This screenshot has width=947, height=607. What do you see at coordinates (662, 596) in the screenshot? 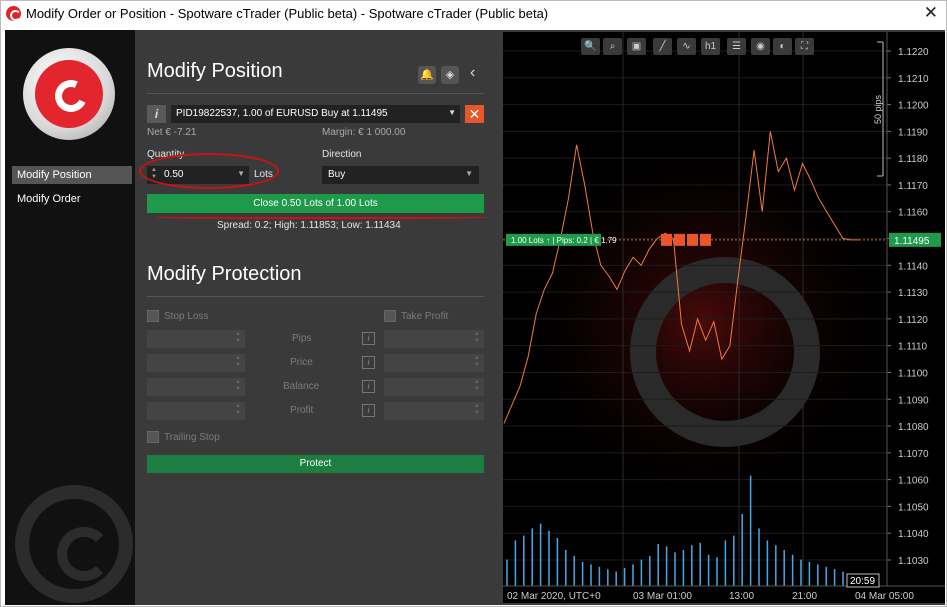
I see `time-tick-label: 03 Mar 01:00` at bounding box center [662, 596].